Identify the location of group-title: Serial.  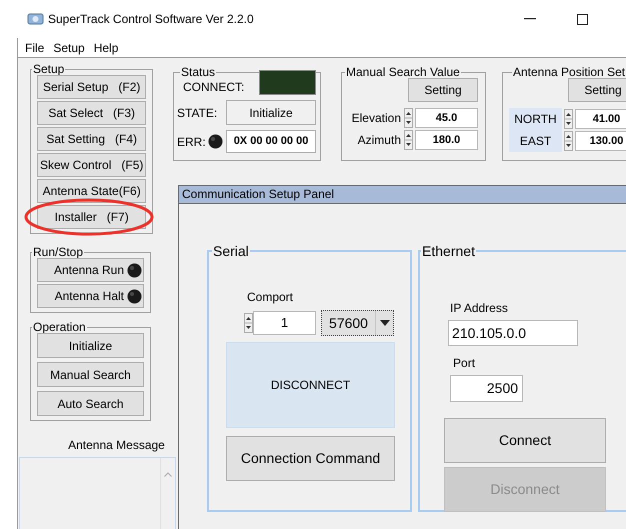
(231, 251).